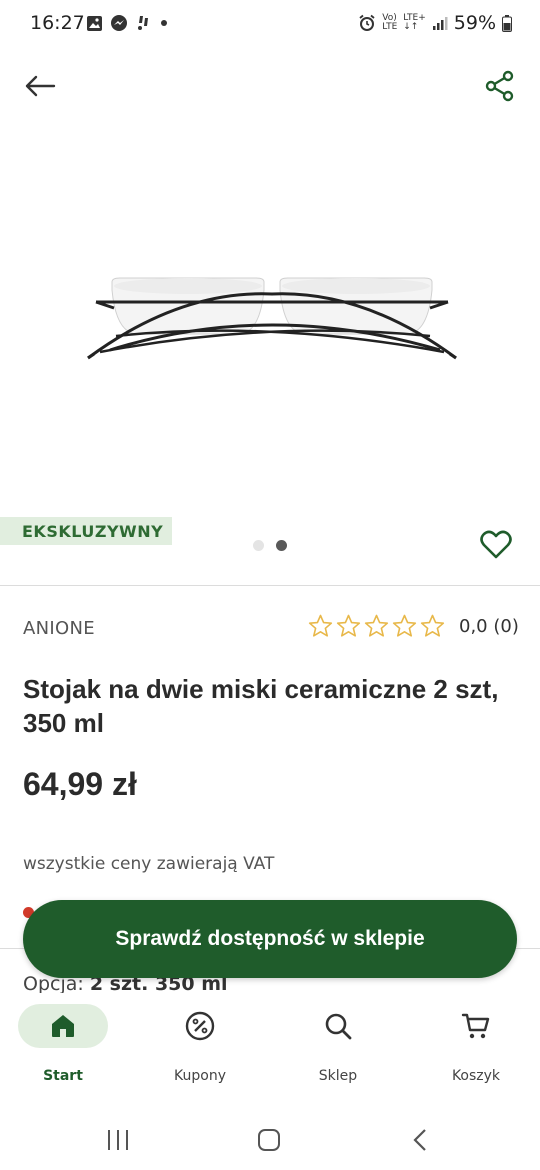 The height and width of the screenshot is (1170, 540). I want to click on battery-icon, so click(507, 23).